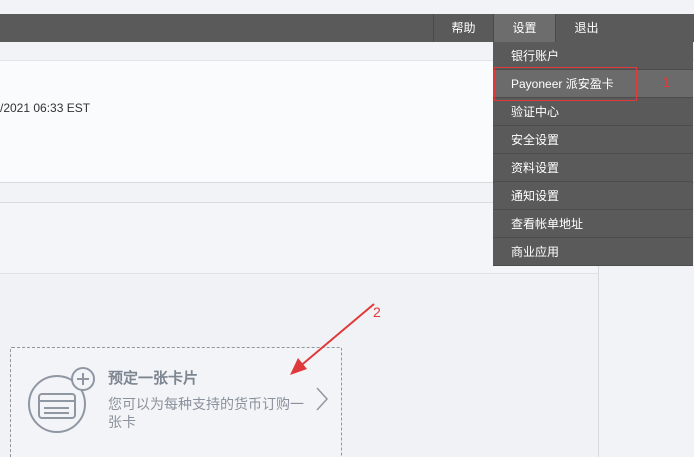 The height and width of the screenshot is (457, 694). Describe the element at coordinates (593, 112) in the screenshot. I see `menu-item-verification-center: 验证中心` at that location.